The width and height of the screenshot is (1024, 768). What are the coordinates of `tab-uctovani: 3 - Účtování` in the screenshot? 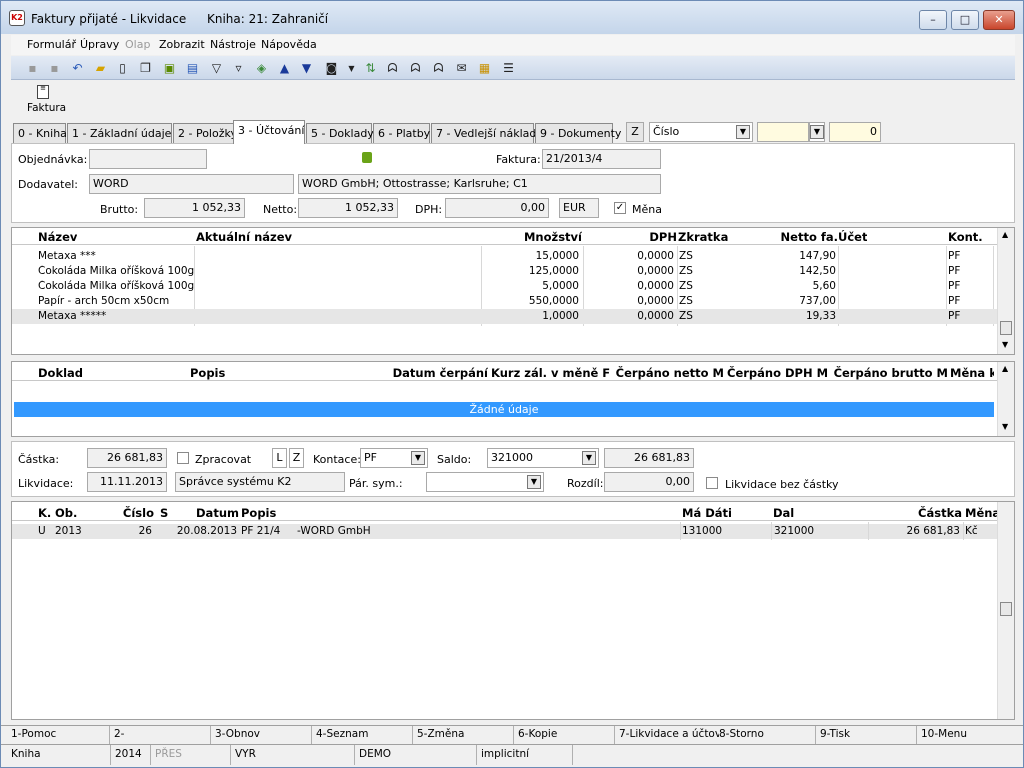 It's located at (269, 132).